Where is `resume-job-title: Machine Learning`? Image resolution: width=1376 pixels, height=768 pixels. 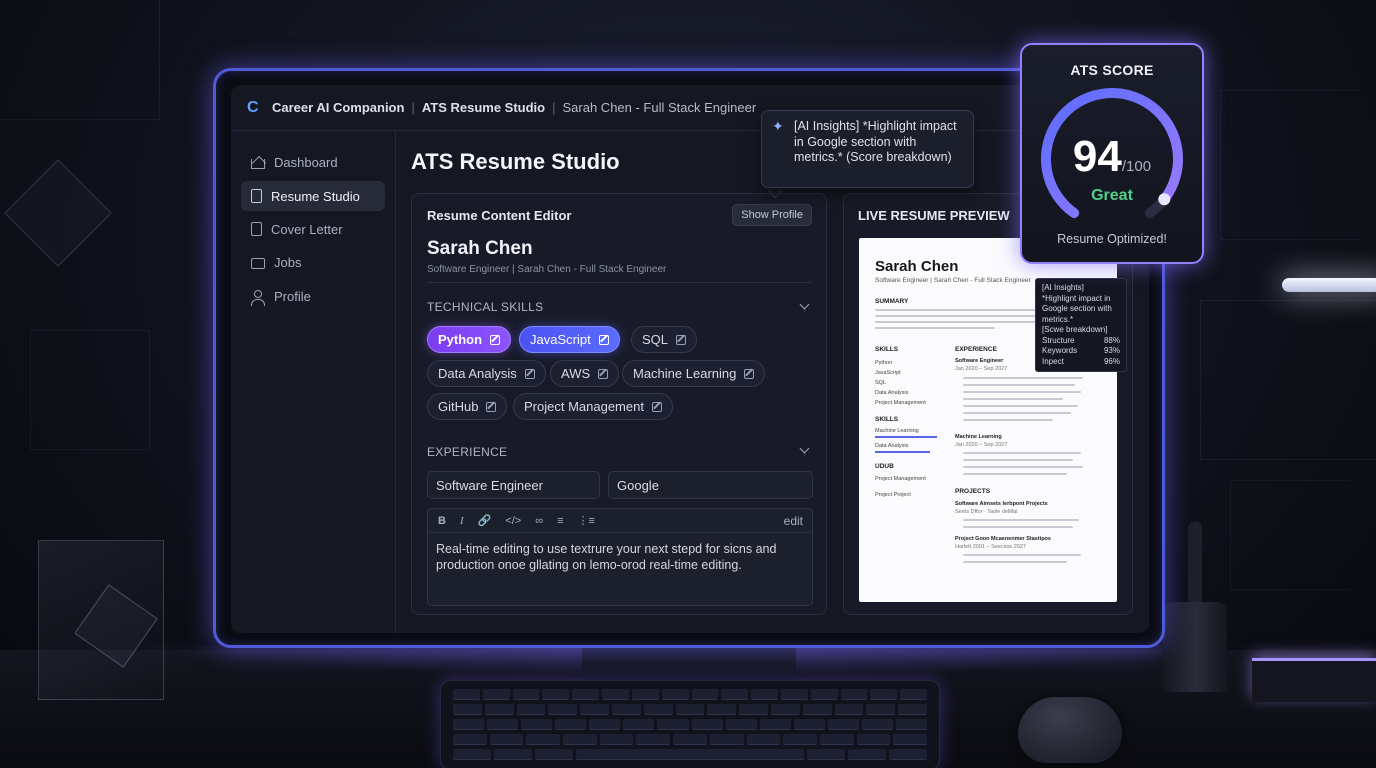
resume-job-title: Machine Learning is located at coordinates (978, 437).